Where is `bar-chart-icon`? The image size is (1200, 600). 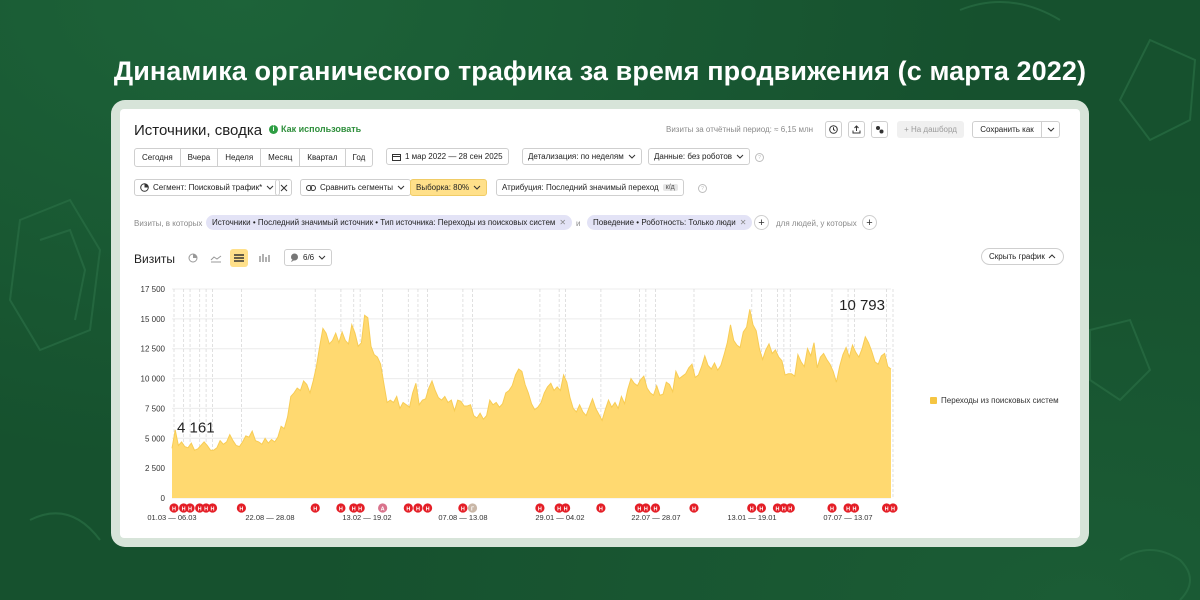 bar-chart-icon is located at coordinates (264, 258).